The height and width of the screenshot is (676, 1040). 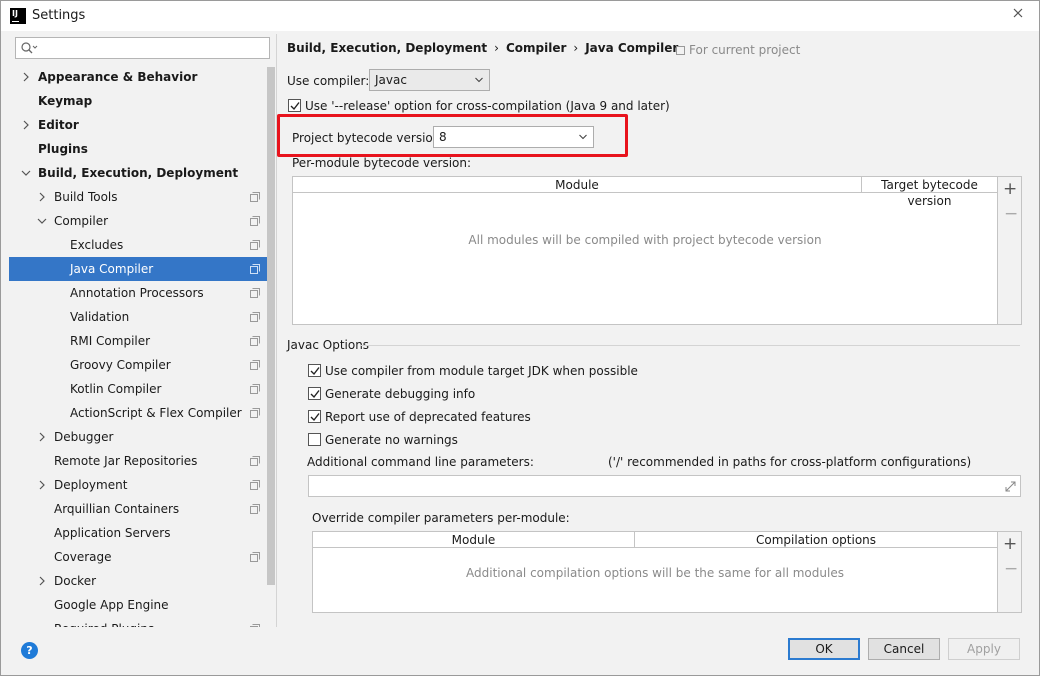 What do you see at coordinates (632, 48) in the screenshot?
I see `breadcrumb-item: Java Compiler` at bounding box center [632, 48].